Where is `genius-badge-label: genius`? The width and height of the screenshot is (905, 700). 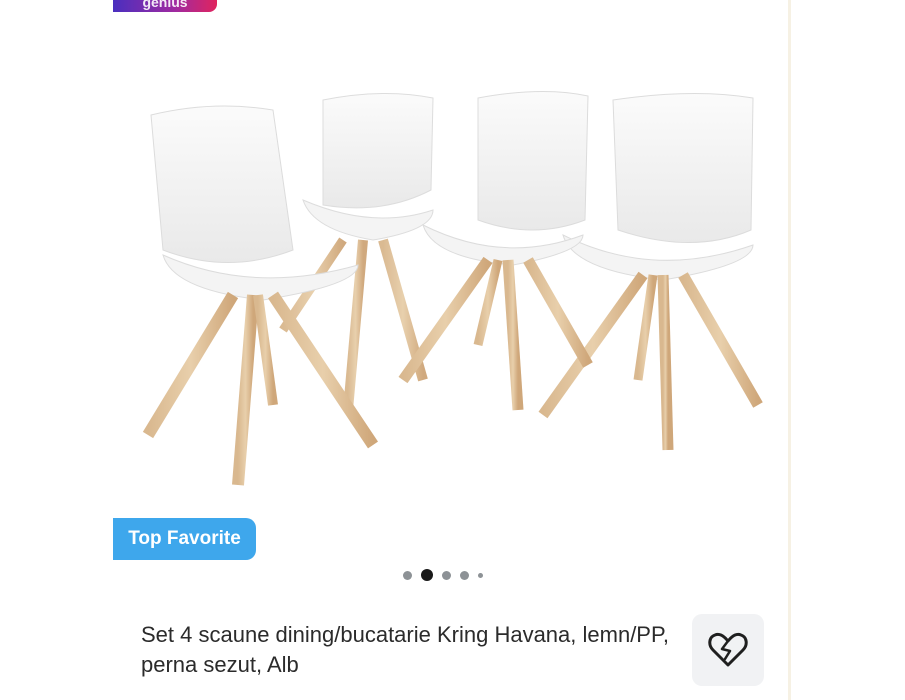
genius-badge-label: genius is located at coordinates (165, 5).